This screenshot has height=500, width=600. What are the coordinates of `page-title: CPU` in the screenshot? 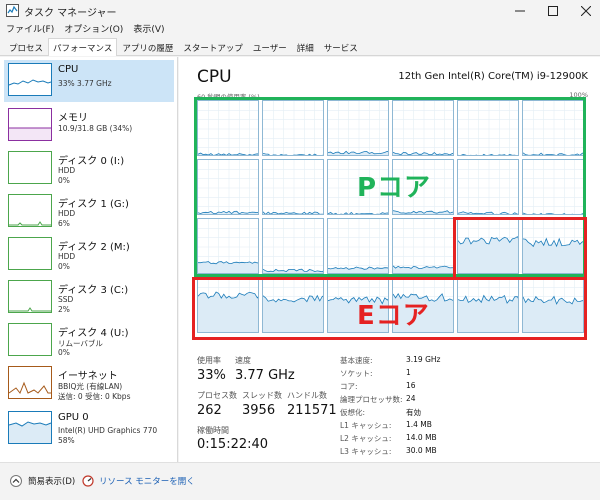 It's located at (214, 77).